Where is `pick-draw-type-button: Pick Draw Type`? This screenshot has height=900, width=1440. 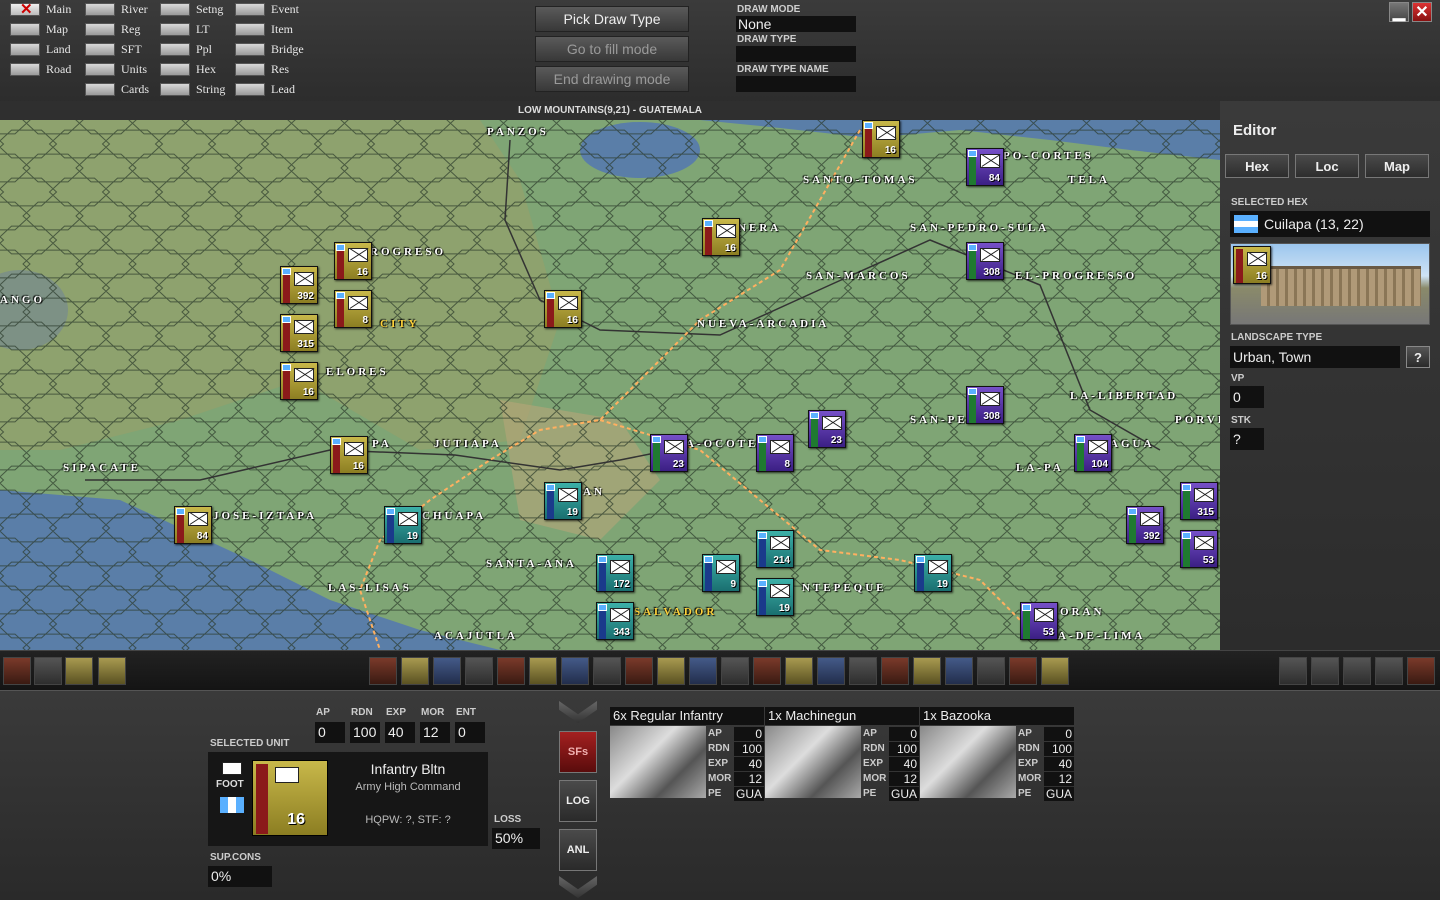
pick-draw-type-button: Pick Draw Type is located at coordinates (612, 19).